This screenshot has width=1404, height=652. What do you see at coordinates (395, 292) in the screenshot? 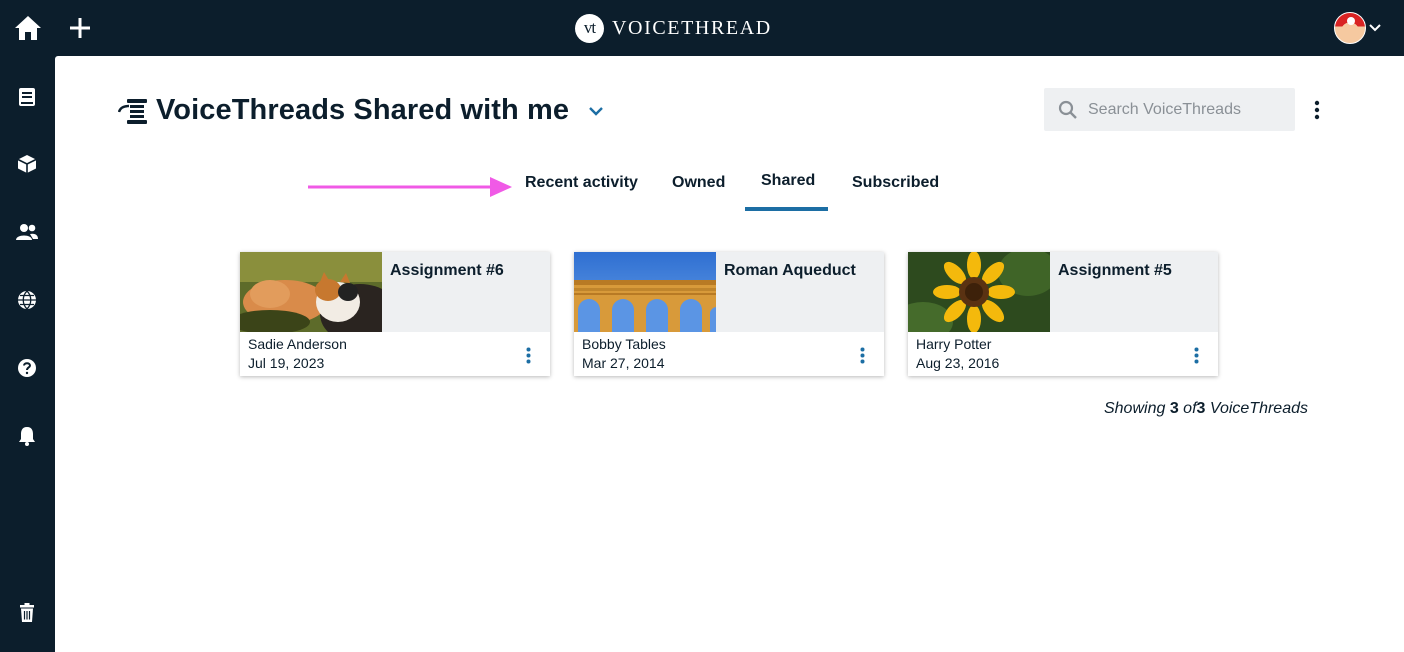
I see `card-header: Assignment #6` at bounding box center [395, 292].